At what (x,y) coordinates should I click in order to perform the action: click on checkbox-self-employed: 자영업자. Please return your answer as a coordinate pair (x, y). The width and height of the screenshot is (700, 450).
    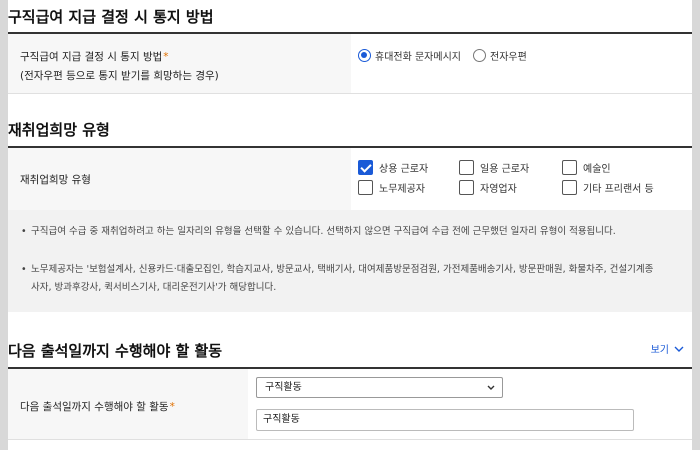
    Looking at the image, I should click on (488, 187).